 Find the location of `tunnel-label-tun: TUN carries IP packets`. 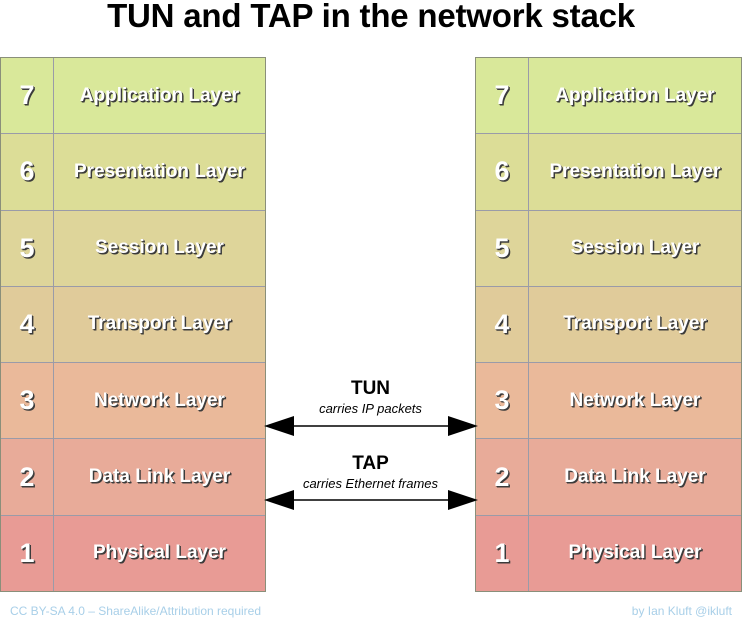

tunnel-label-tun: TUN carries IP packets is located at coordinates (370, 397).